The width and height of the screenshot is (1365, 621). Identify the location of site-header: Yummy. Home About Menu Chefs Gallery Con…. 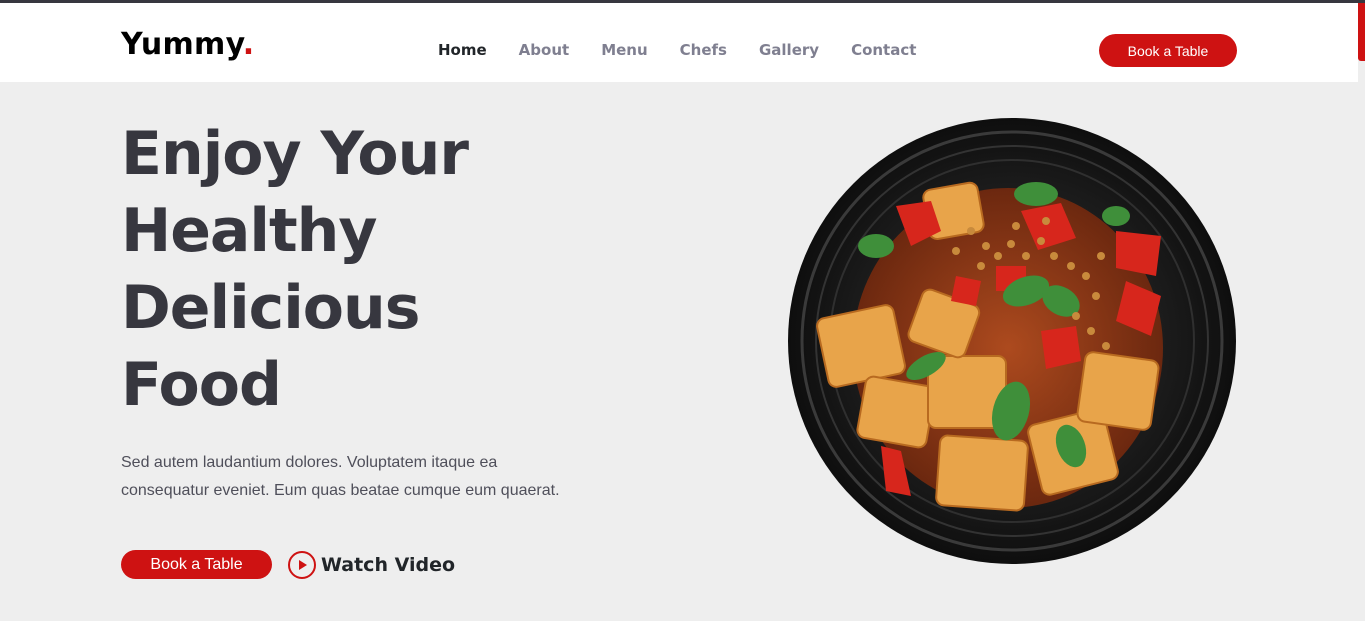
(679, 42).